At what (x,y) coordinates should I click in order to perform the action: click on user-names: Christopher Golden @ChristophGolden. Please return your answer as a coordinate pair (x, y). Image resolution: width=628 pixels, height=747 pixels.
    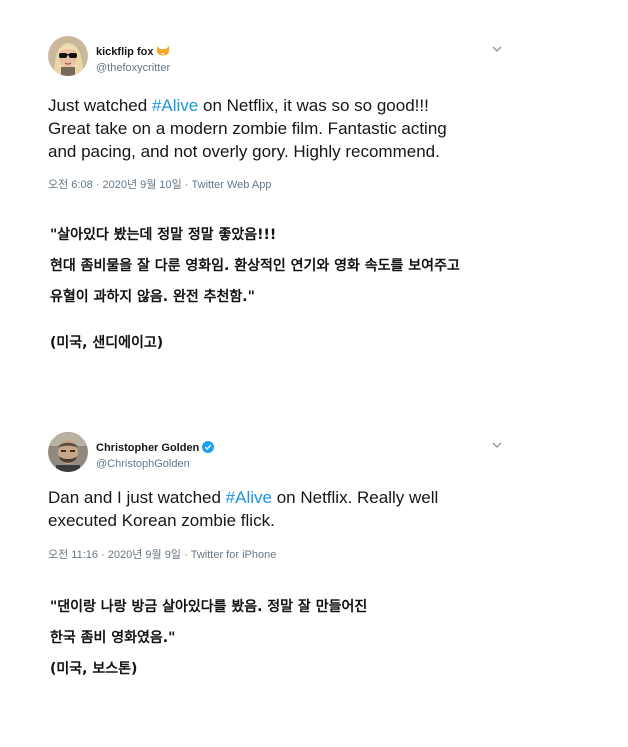
    Looking at the image, I should click on (155, 454).